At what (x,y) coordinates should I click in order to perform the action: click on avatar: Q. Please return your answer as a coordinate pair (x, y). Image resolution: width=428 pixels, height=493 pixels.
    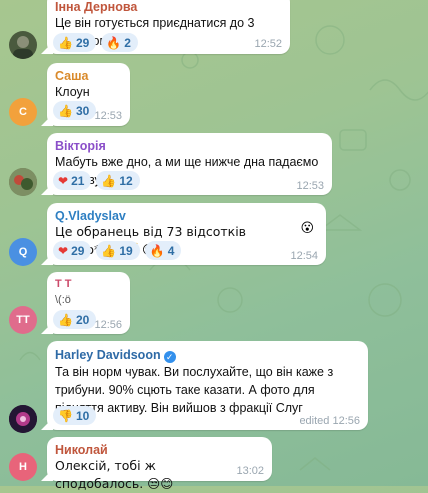
    Looking at the image, I should click on (23, 252).